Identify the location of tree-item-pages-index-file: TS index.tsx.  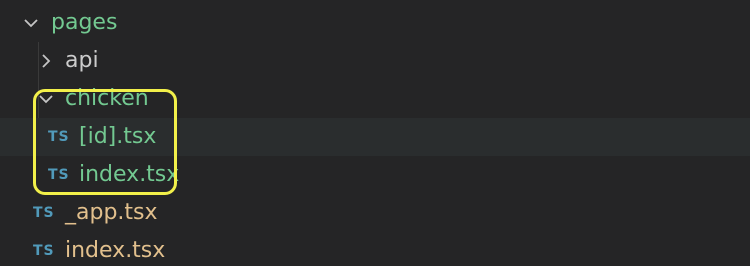
(375, 249).